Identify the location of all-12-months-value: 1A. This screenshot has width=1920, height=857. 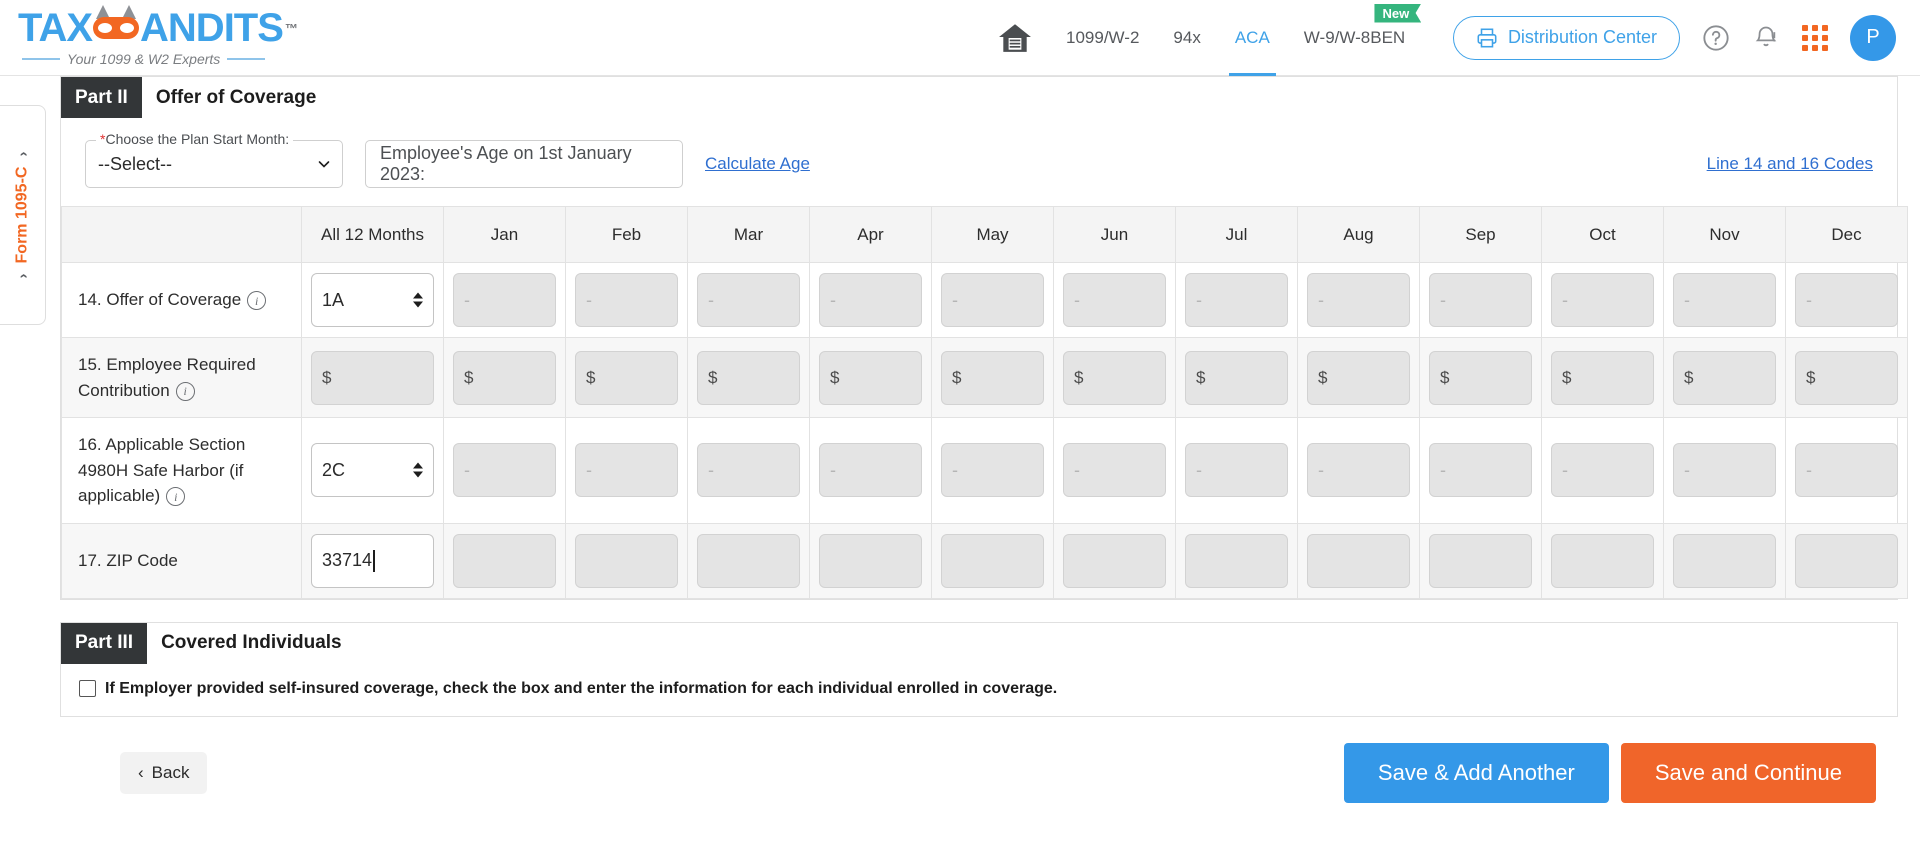
(333, 299).